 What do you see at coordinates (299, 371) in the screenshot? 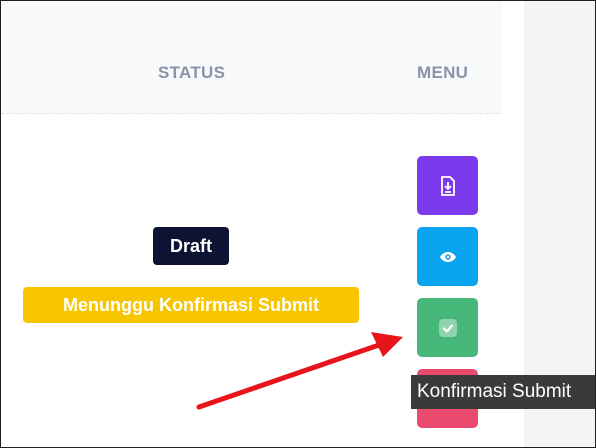
I see `red-arrow-annotation` at bounding box center [299, 371].